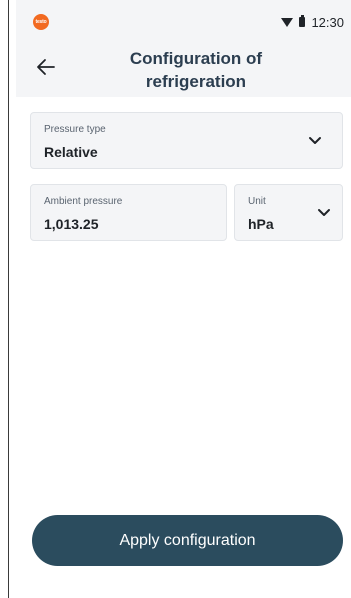 The height and width of the screenshot is (598, 351). I want to click on ambient-pressure-label: Ambient pressure, so click(83, 201).